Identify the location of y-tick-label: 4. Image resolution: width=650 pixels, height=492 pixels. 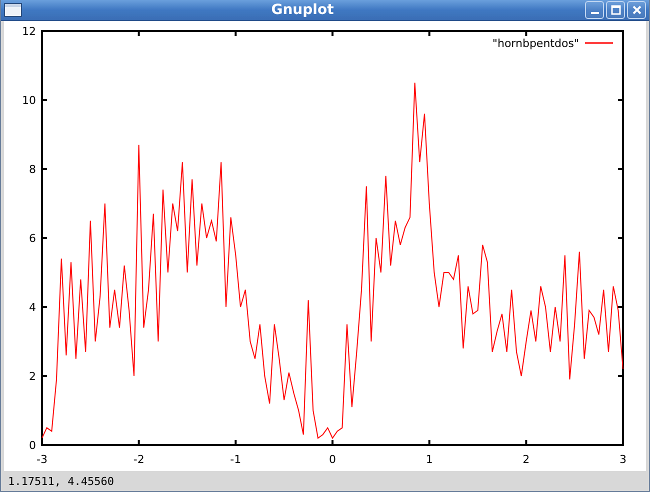
(32, 307).